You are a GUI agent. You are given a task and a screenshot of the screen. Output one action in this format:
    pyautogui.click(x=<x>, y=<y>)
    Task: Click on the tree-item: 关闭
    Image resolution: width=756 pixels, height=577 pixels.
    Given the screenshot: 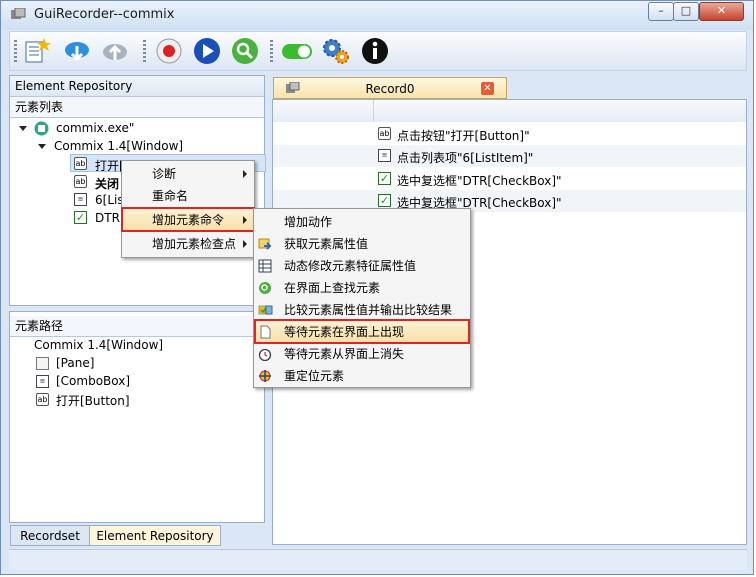 What is the action you would take?
    pyautogui.click(x=107, y=183)
    